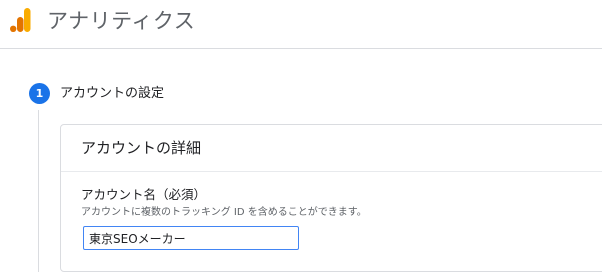  Describe the element at coordinates (144, 194) in the screenshot. I see `account-name-label: アカウント名（必須）` at that location.